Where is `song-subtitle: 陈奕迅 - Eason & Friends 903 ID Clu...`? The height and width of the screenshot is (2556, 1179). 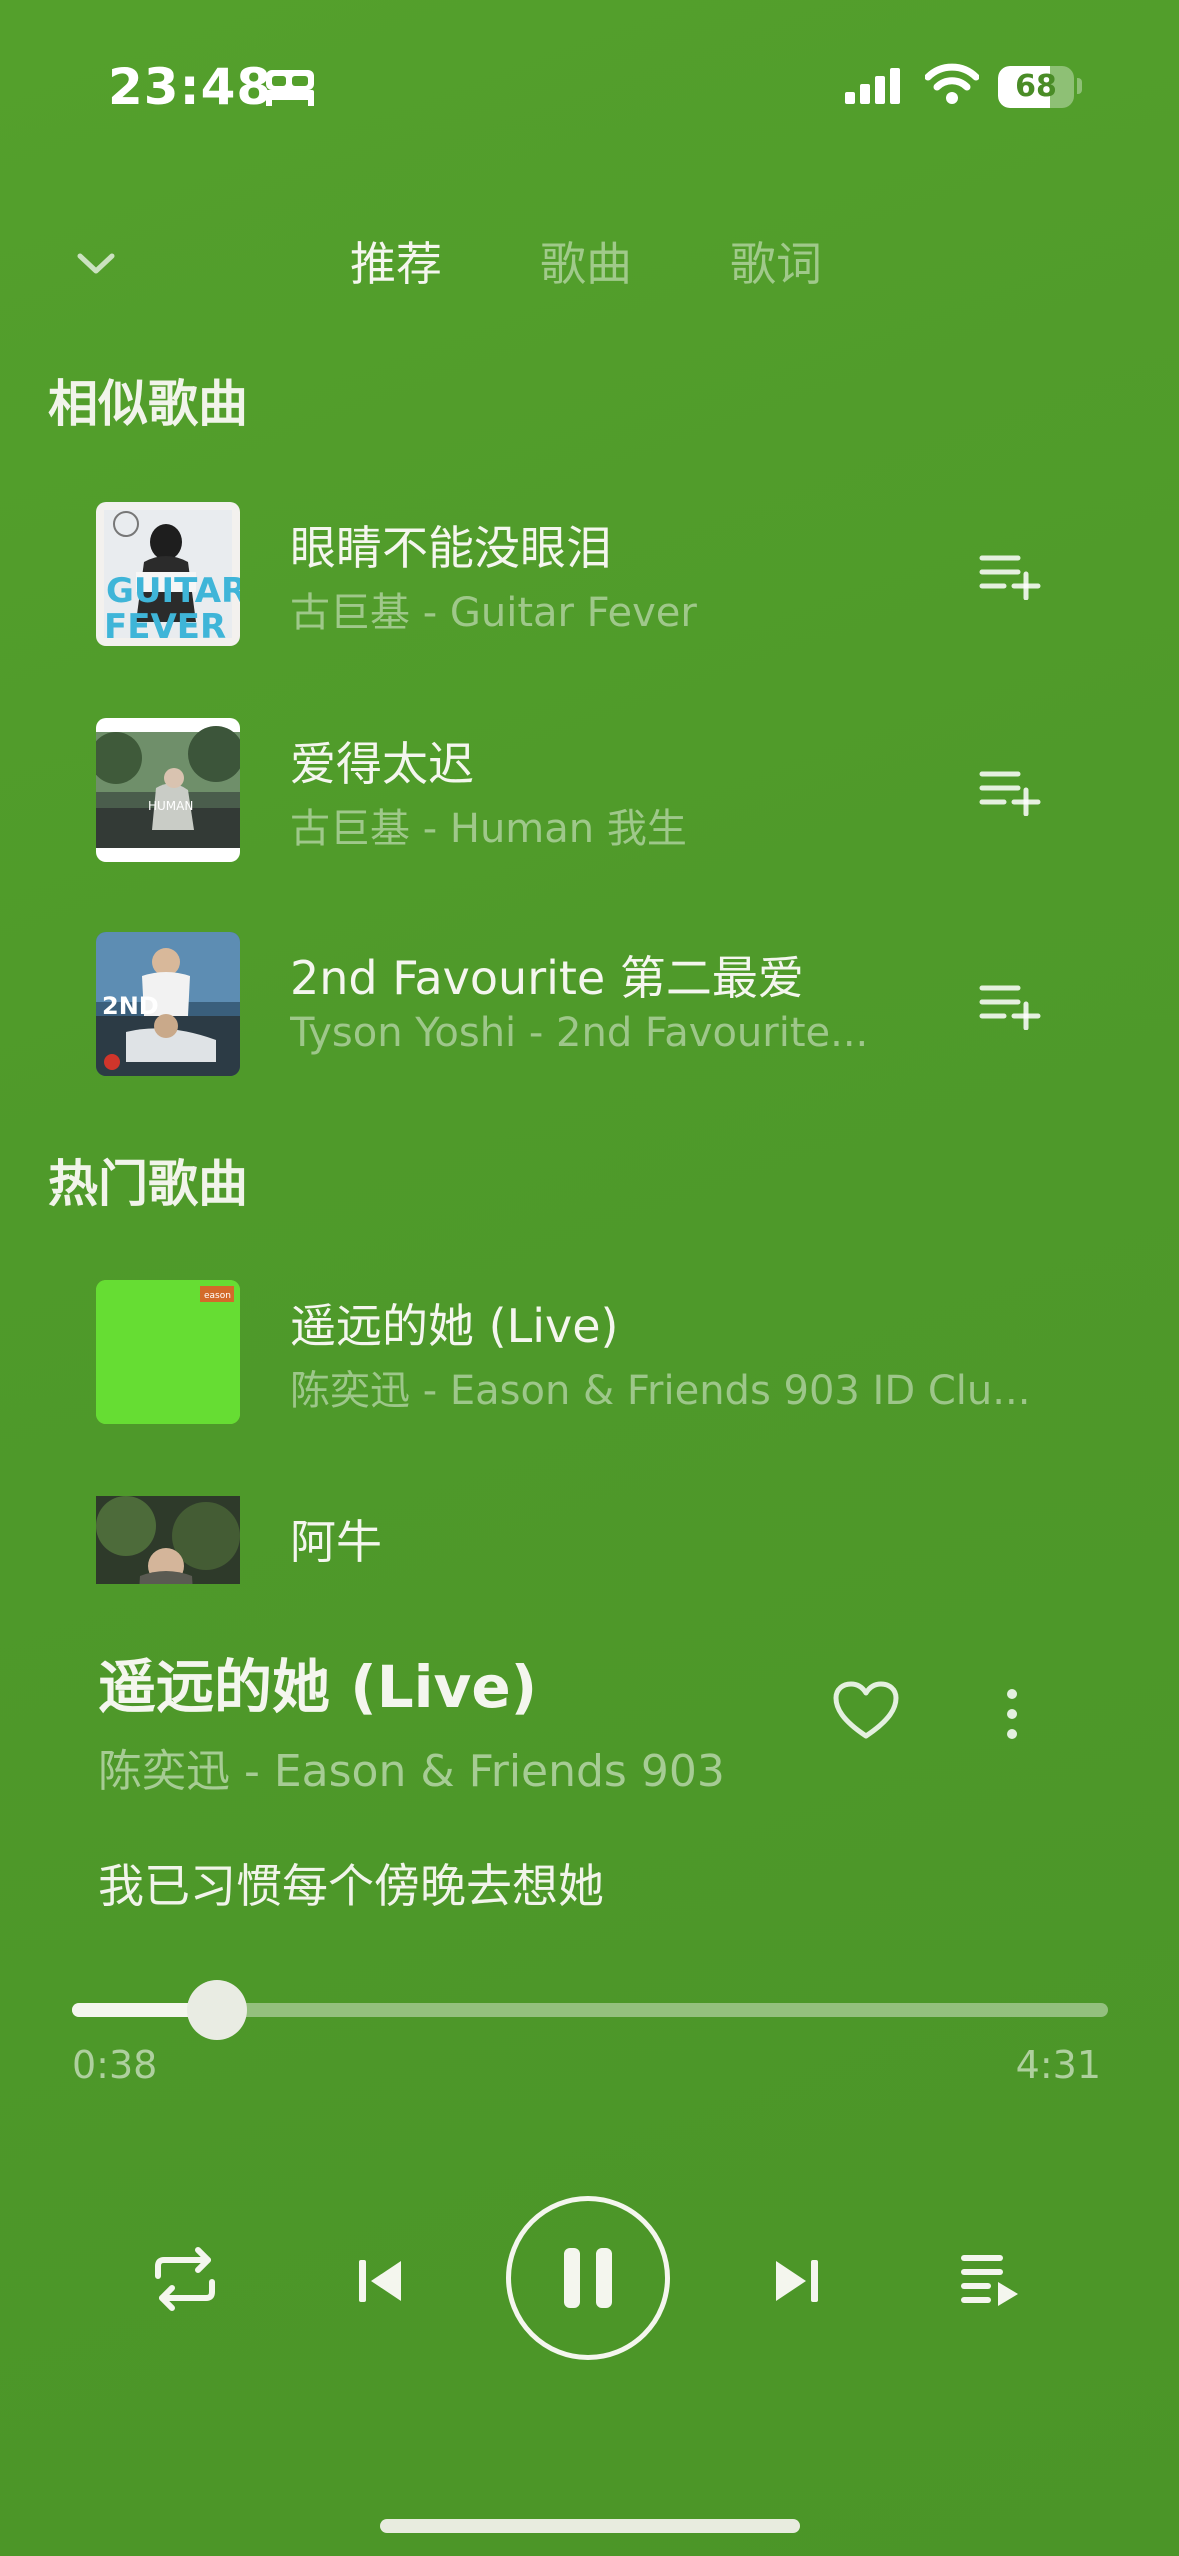 song-subtitle: 陈奕迅 - Eason & Friends 903 ID Clu... is located at coordinates (660, 1391).